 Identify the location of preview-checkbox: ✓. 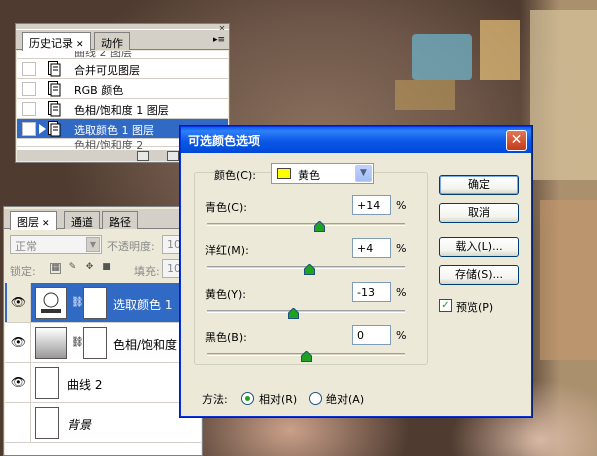
(445, 305).